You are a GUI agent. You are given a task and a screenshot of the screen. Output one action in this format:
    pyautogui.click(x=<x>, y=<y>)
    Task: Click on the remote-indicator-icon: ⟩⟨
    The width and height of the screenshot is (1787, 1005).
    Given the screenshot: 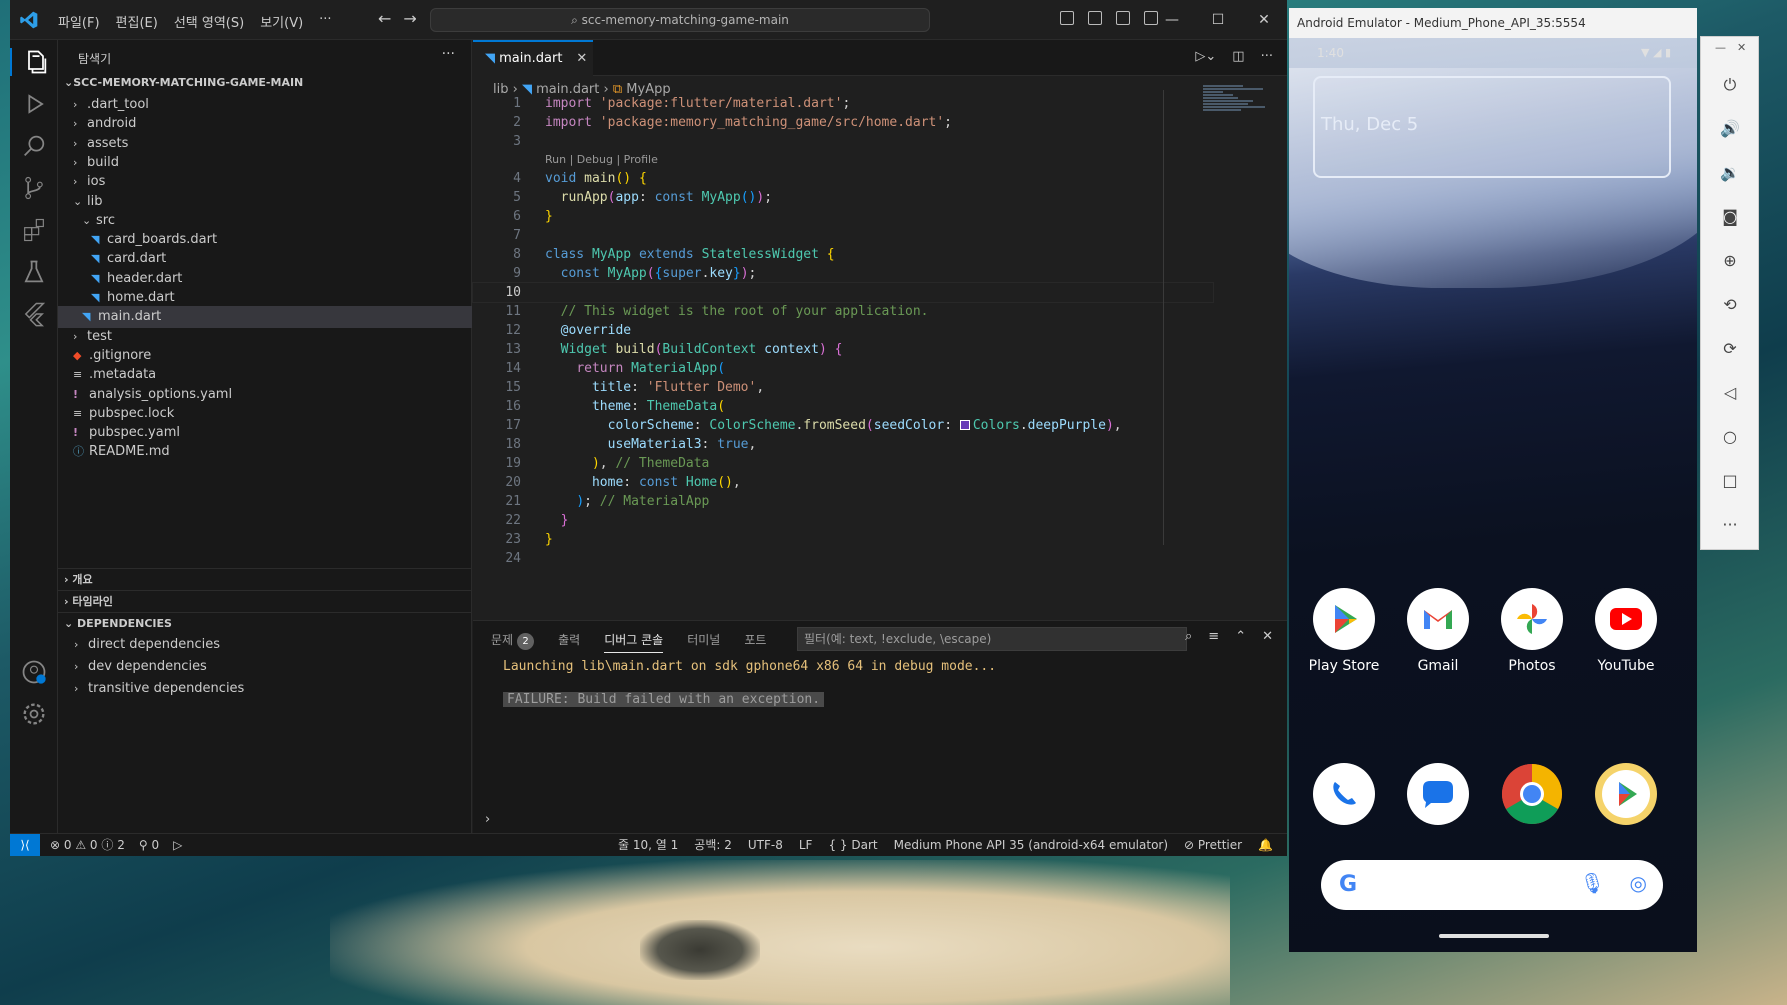 What is the action you would take?
    pyautogui.click(x=25, y=845)
    